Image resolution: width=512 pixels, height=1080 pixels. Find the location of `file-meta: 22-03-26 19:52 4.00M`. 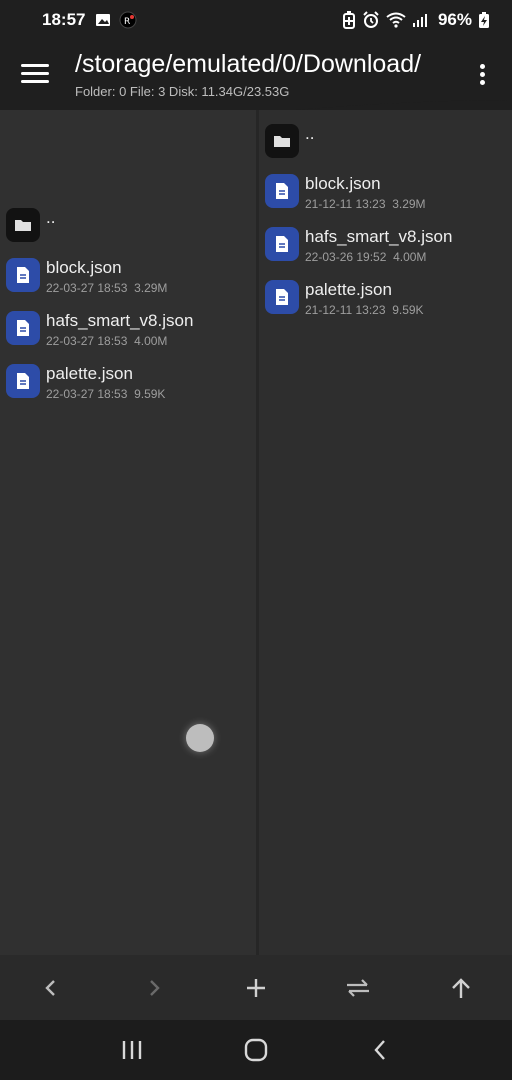

file-meta: 22-03-26 19:52 4.00M is located at coordinates (365, 257).